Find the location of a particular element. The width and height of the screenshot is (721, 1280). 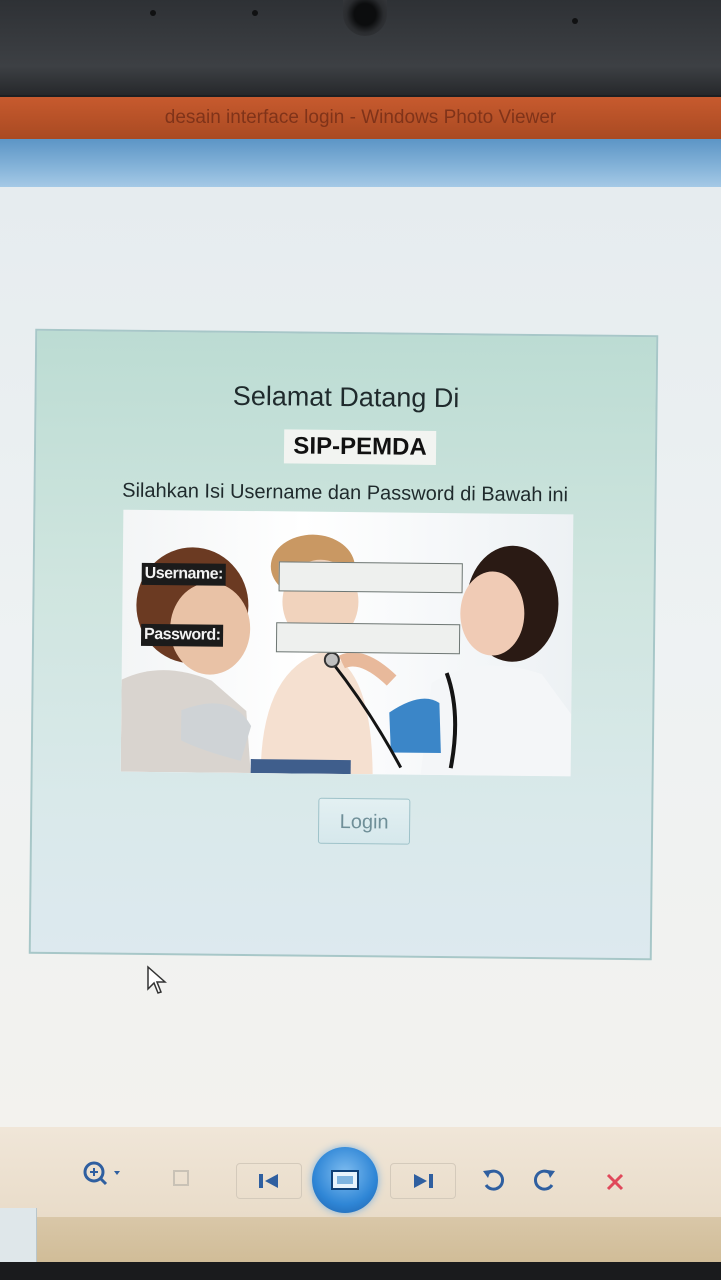

login-button: Login is located at coordinates (364, 821).